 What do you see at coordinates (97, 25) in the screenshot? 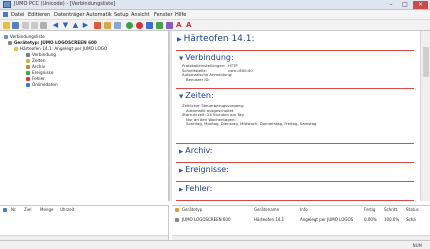
I see `delete-icon` at bounding box center [97, 25].